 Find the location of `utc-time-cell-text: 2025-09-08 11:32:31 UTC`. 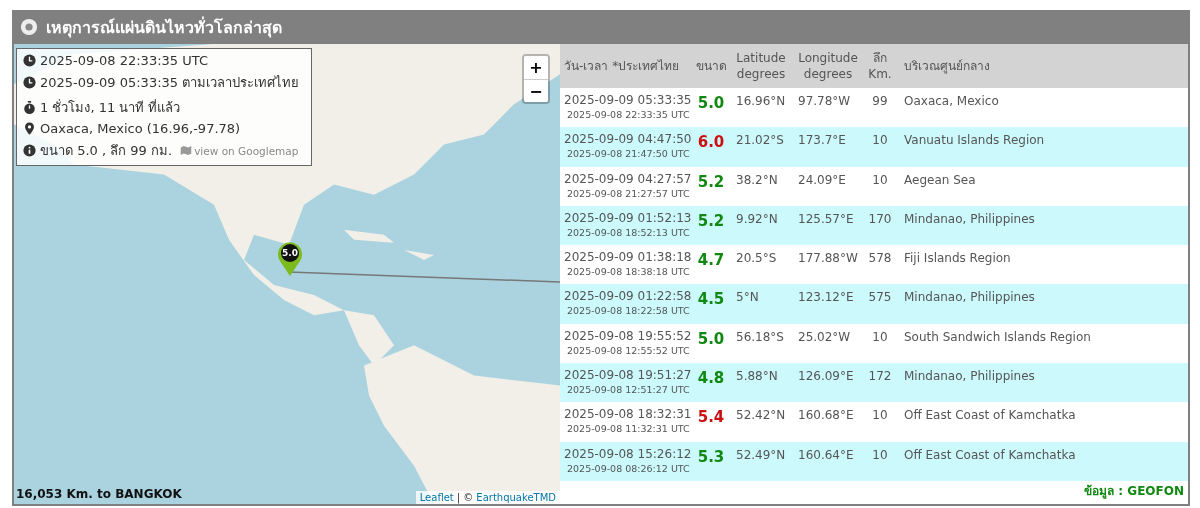

utc-time-cell-text: 2025-09-08 11:32:31 UTC is located at coordinates (628, 429).